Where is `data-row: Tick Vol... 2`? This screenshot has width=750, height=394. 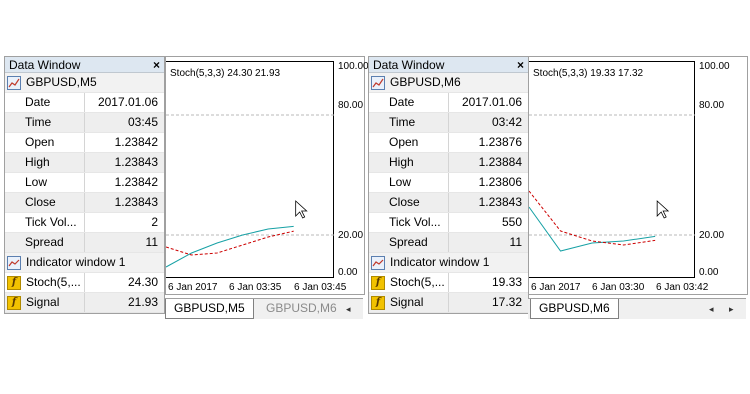 data-row: Tick Vol... 2 is located at coordinates (84, 223).